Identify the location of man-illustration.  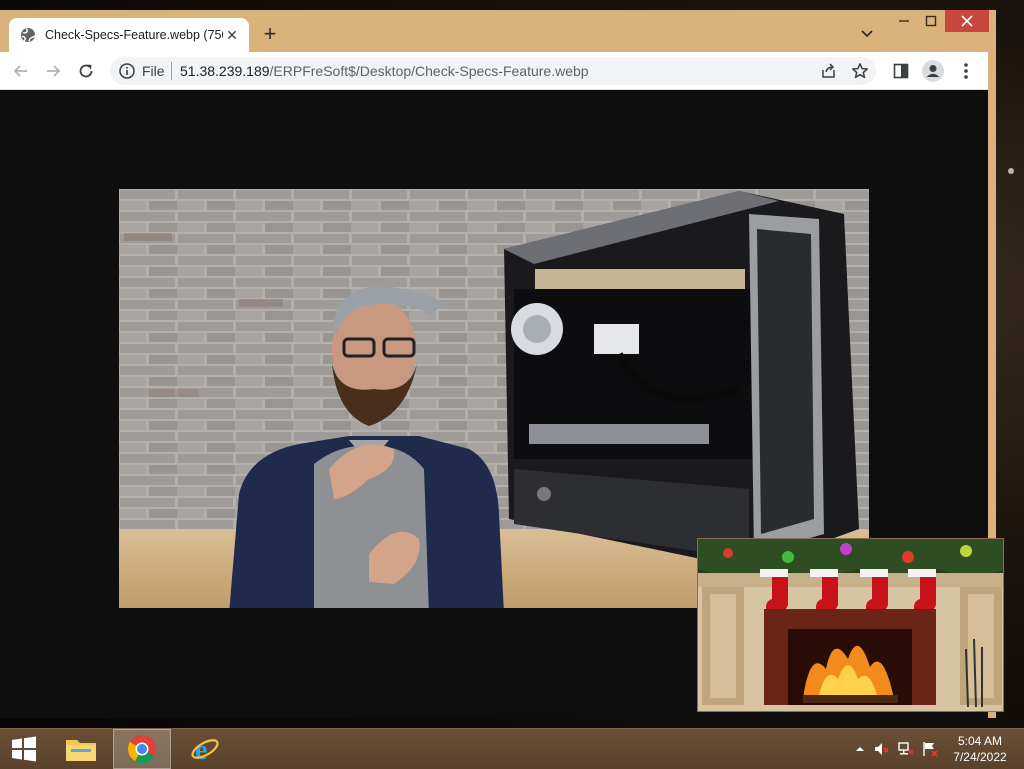
(366, 447).